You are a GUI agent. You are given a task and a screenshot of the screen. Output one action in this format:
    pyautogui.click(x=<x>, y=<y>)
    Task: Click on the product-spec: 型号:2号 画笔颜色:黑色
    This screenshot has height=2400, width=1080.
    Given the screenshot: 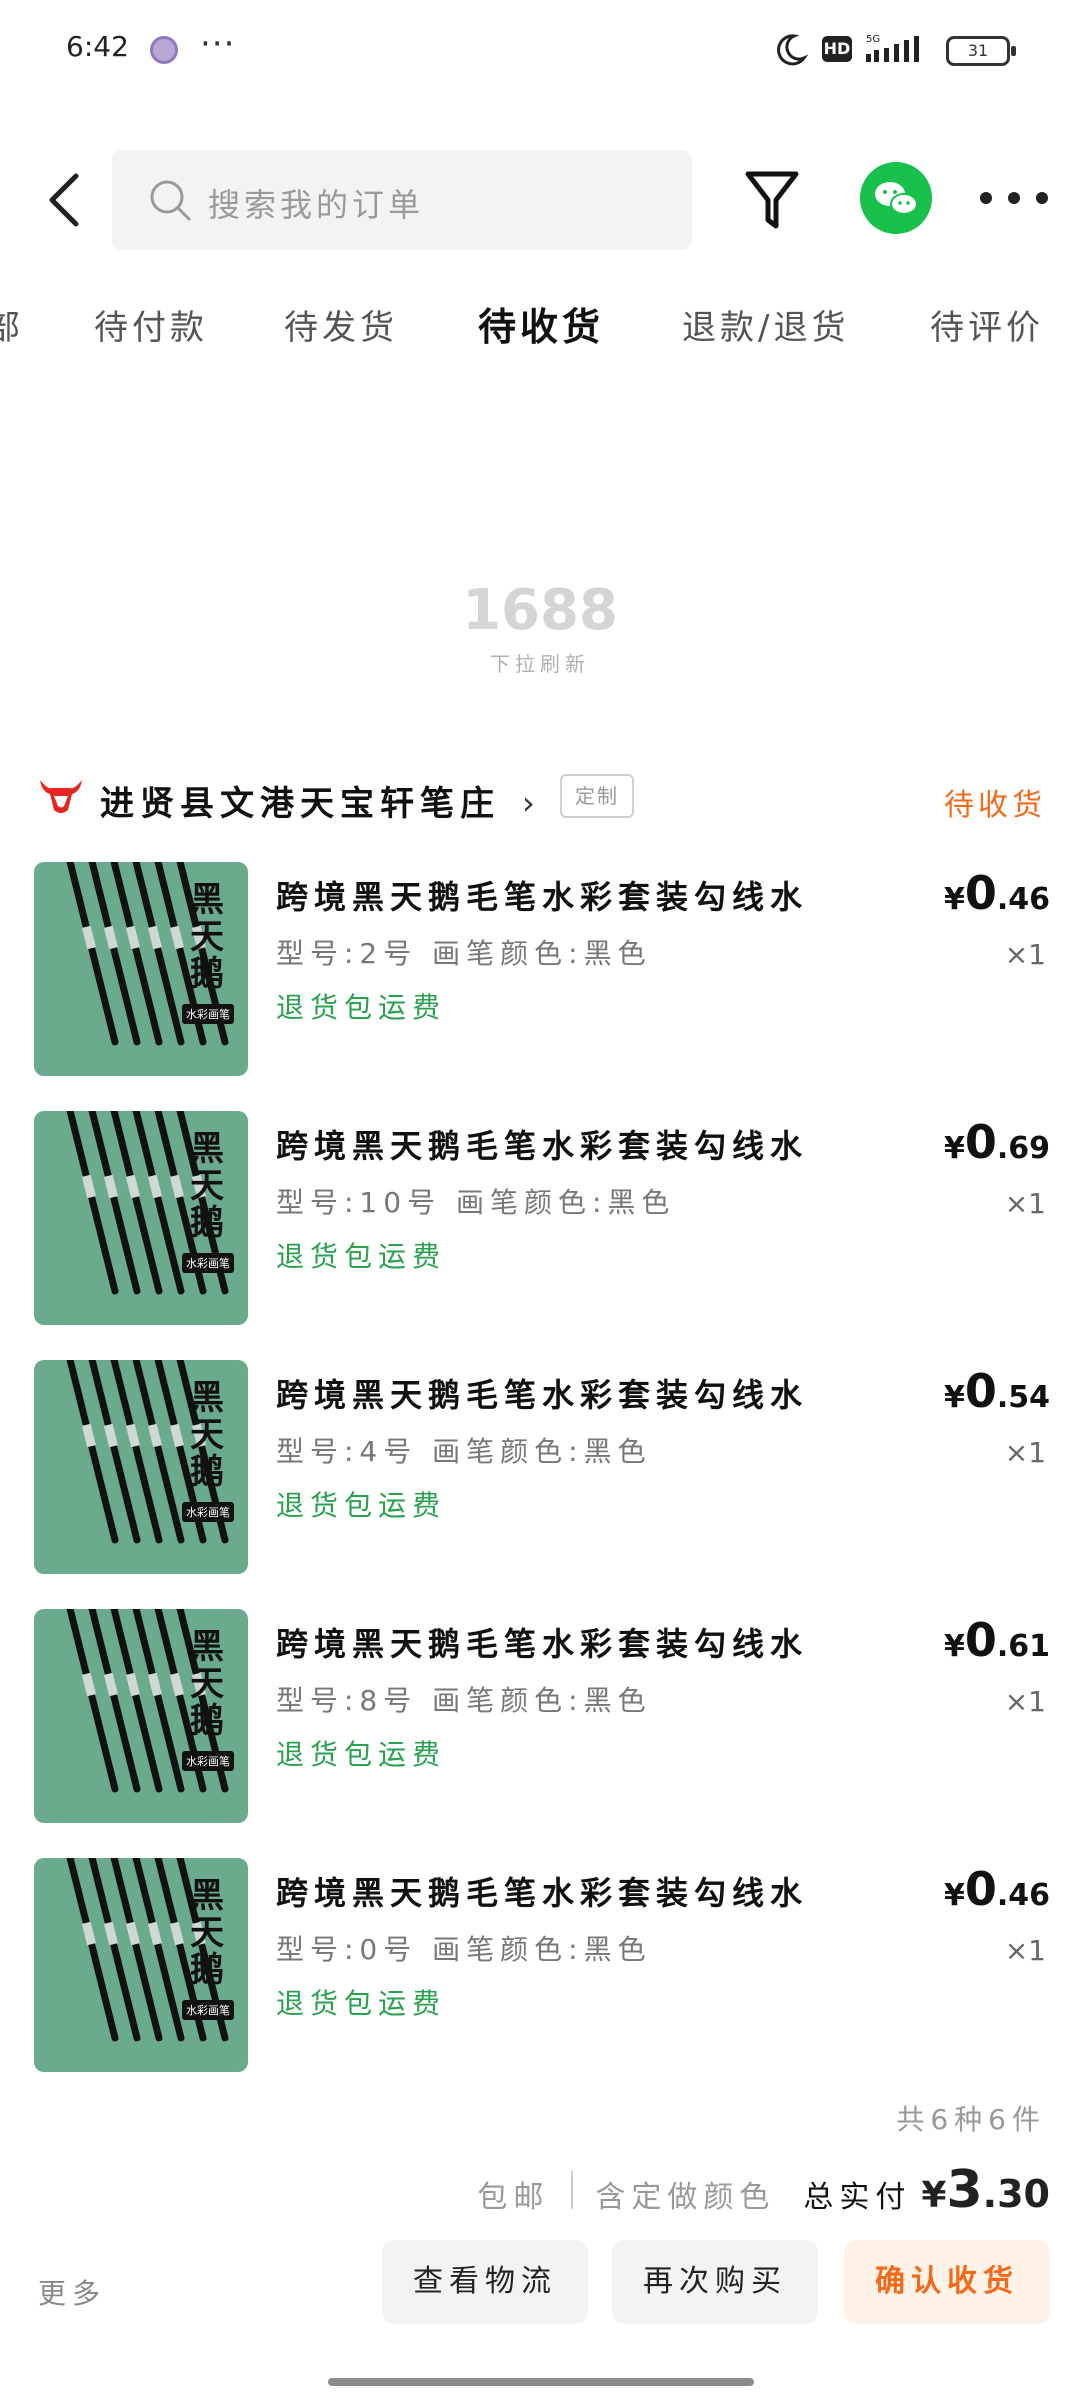 What is the action you would take?
    pyautogui.click(x=464, y=953)
    